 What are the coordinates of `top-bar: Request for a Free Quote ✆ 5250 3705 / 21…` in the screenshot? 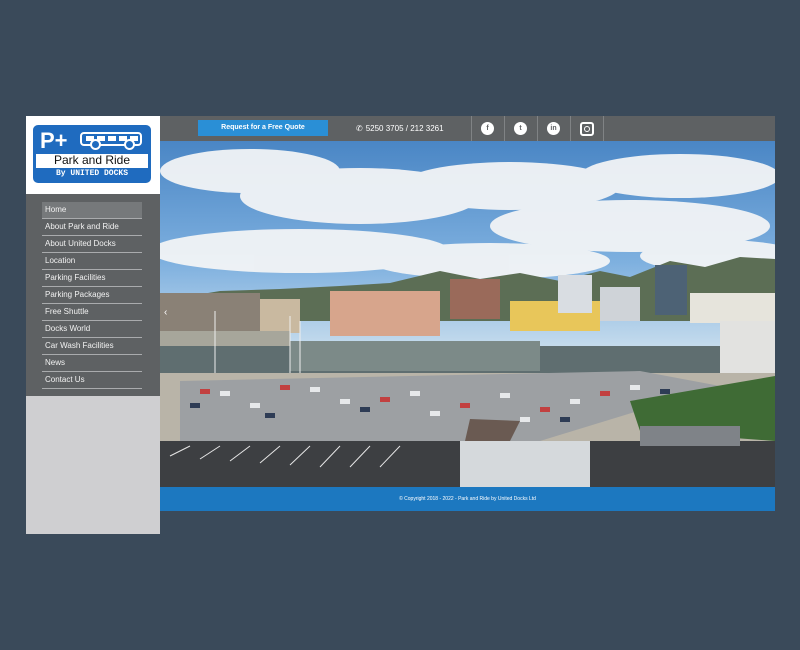 It's located at (467, 128).